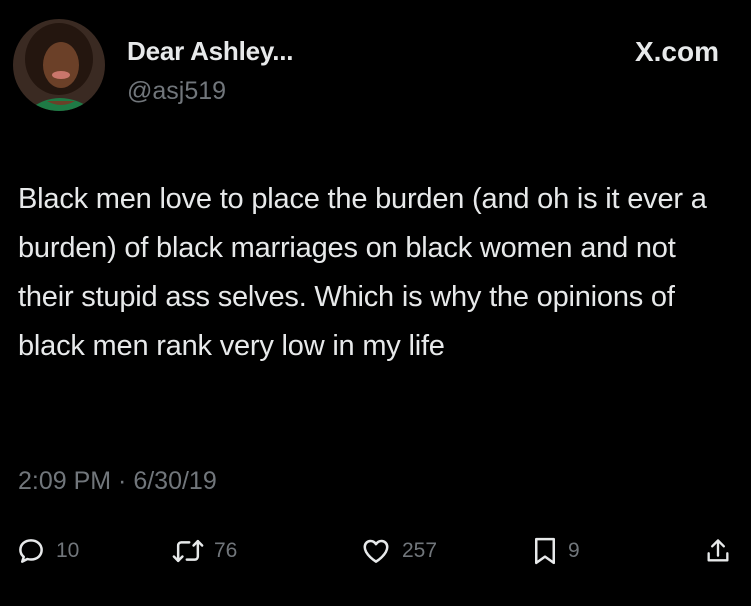 The image size is (751, 606). I want to click on bookmark-count: 9, so click(574, 550).